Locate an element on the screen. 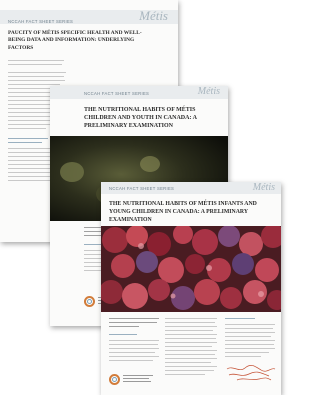  signature-script is located at coordinates (251, 373).